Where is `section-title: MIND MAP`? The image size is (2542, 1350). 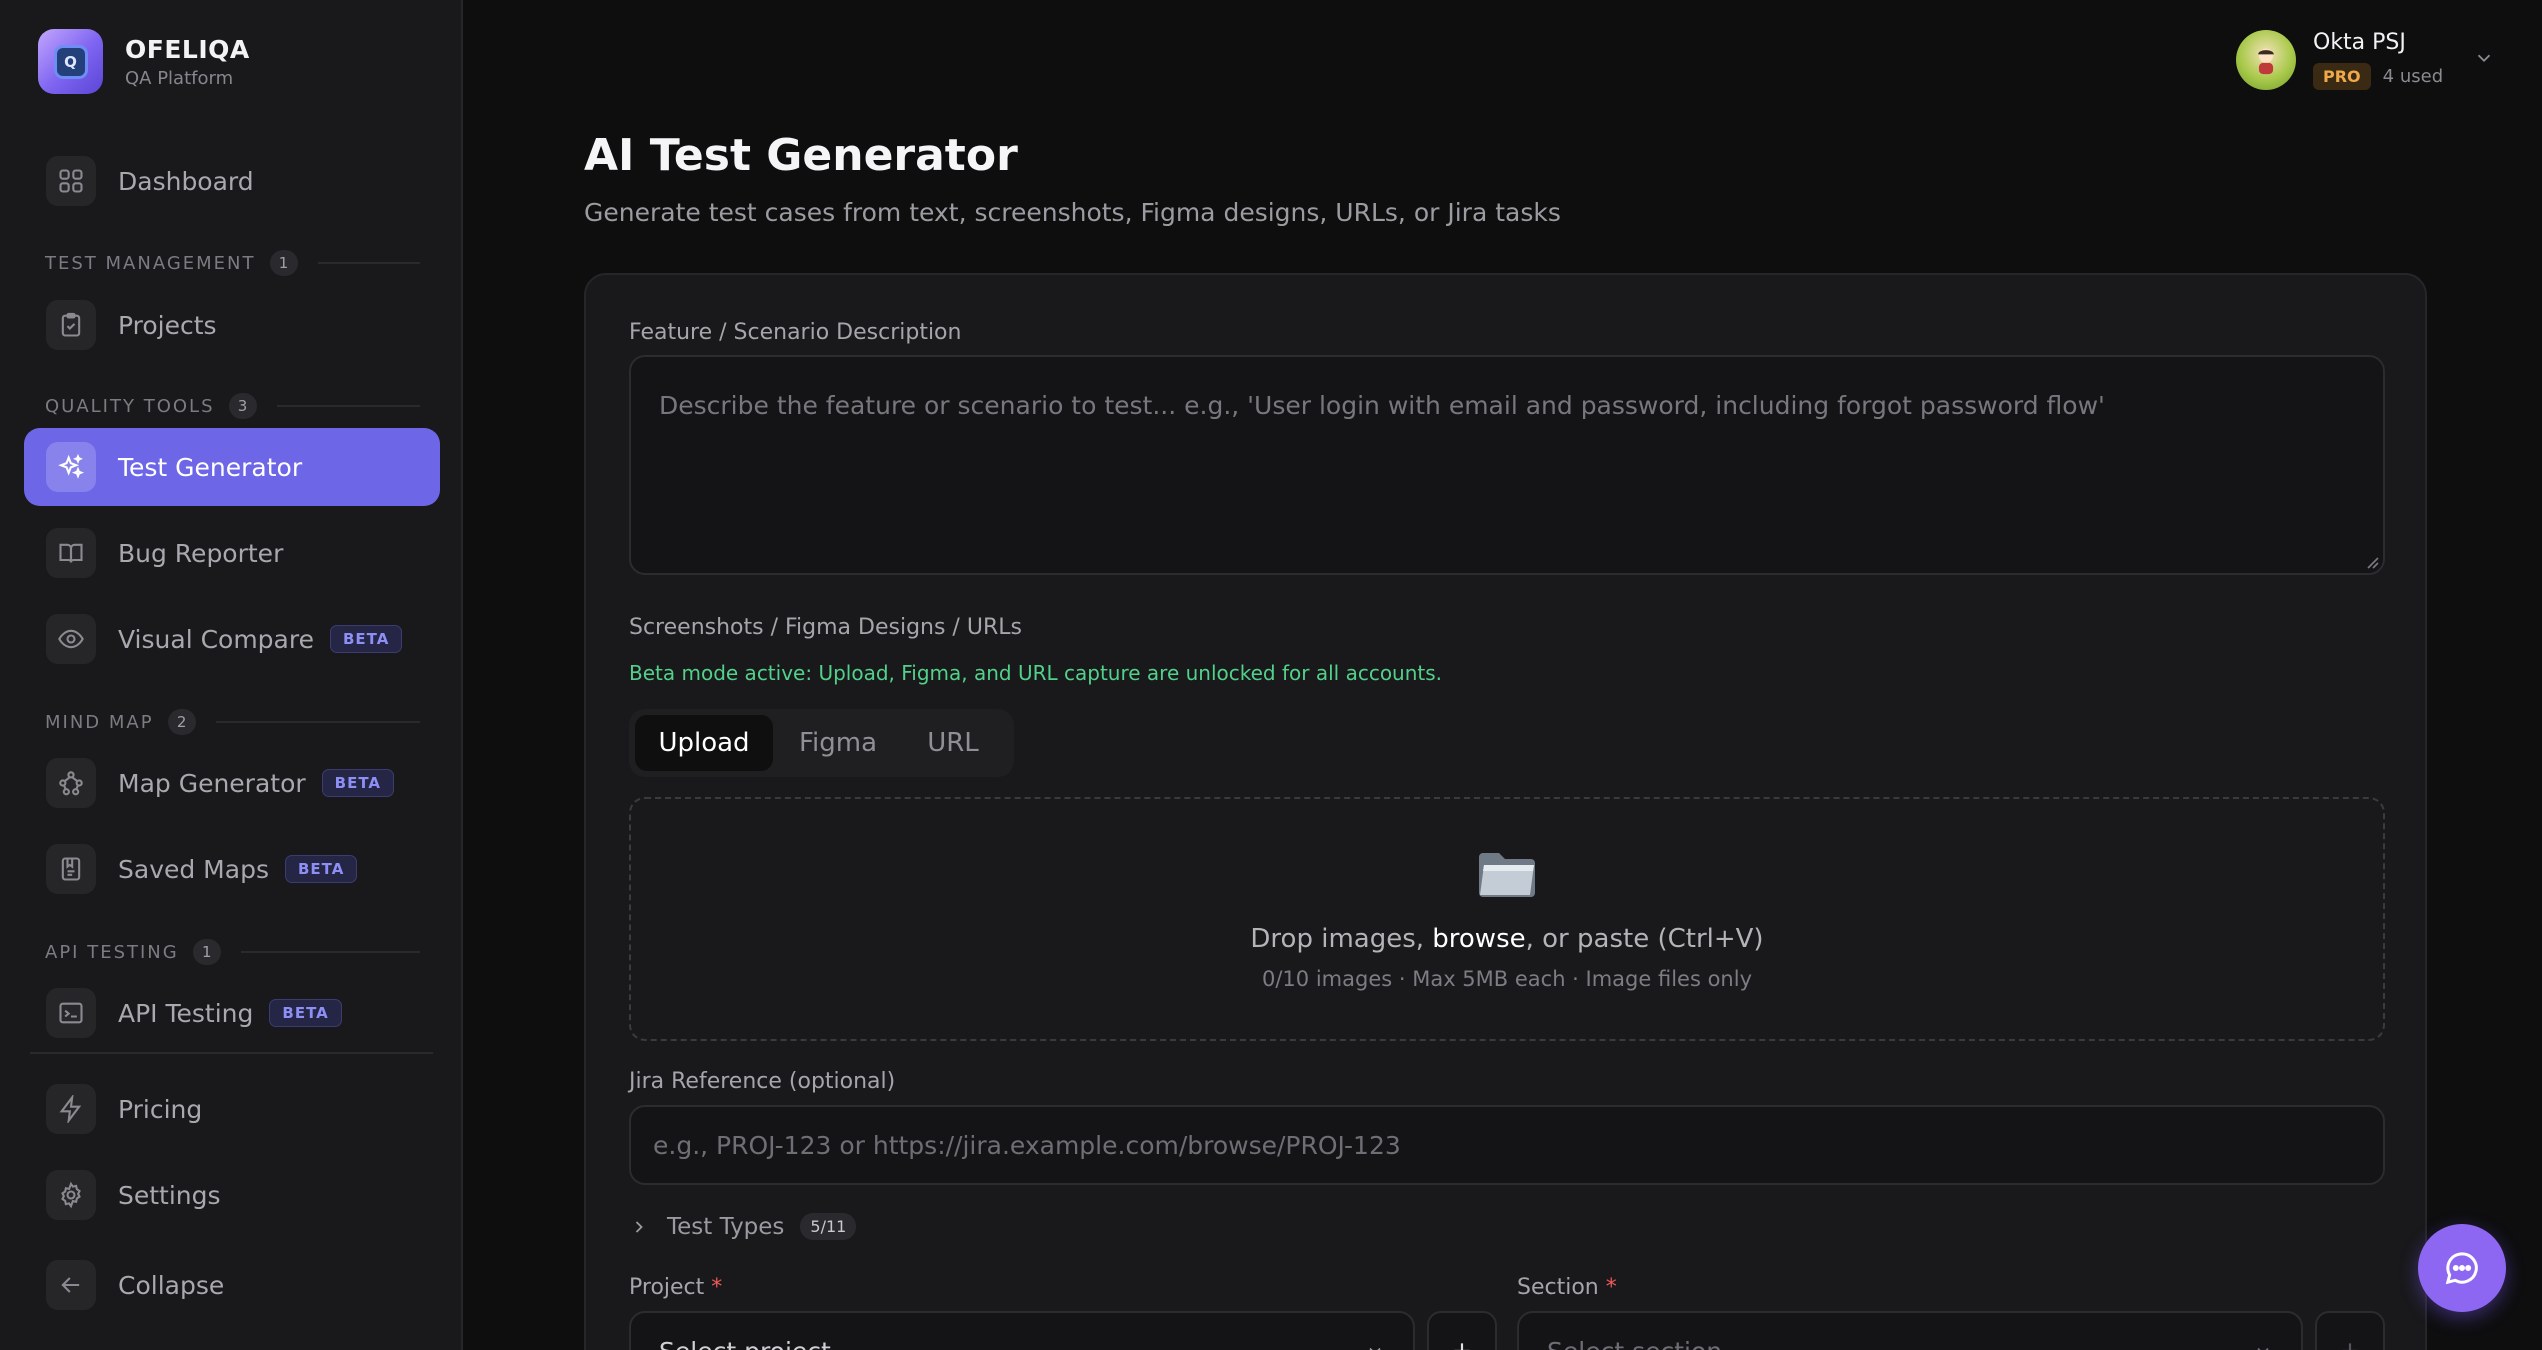
section-title: MIND MAP is located at coordinates (99, 722).